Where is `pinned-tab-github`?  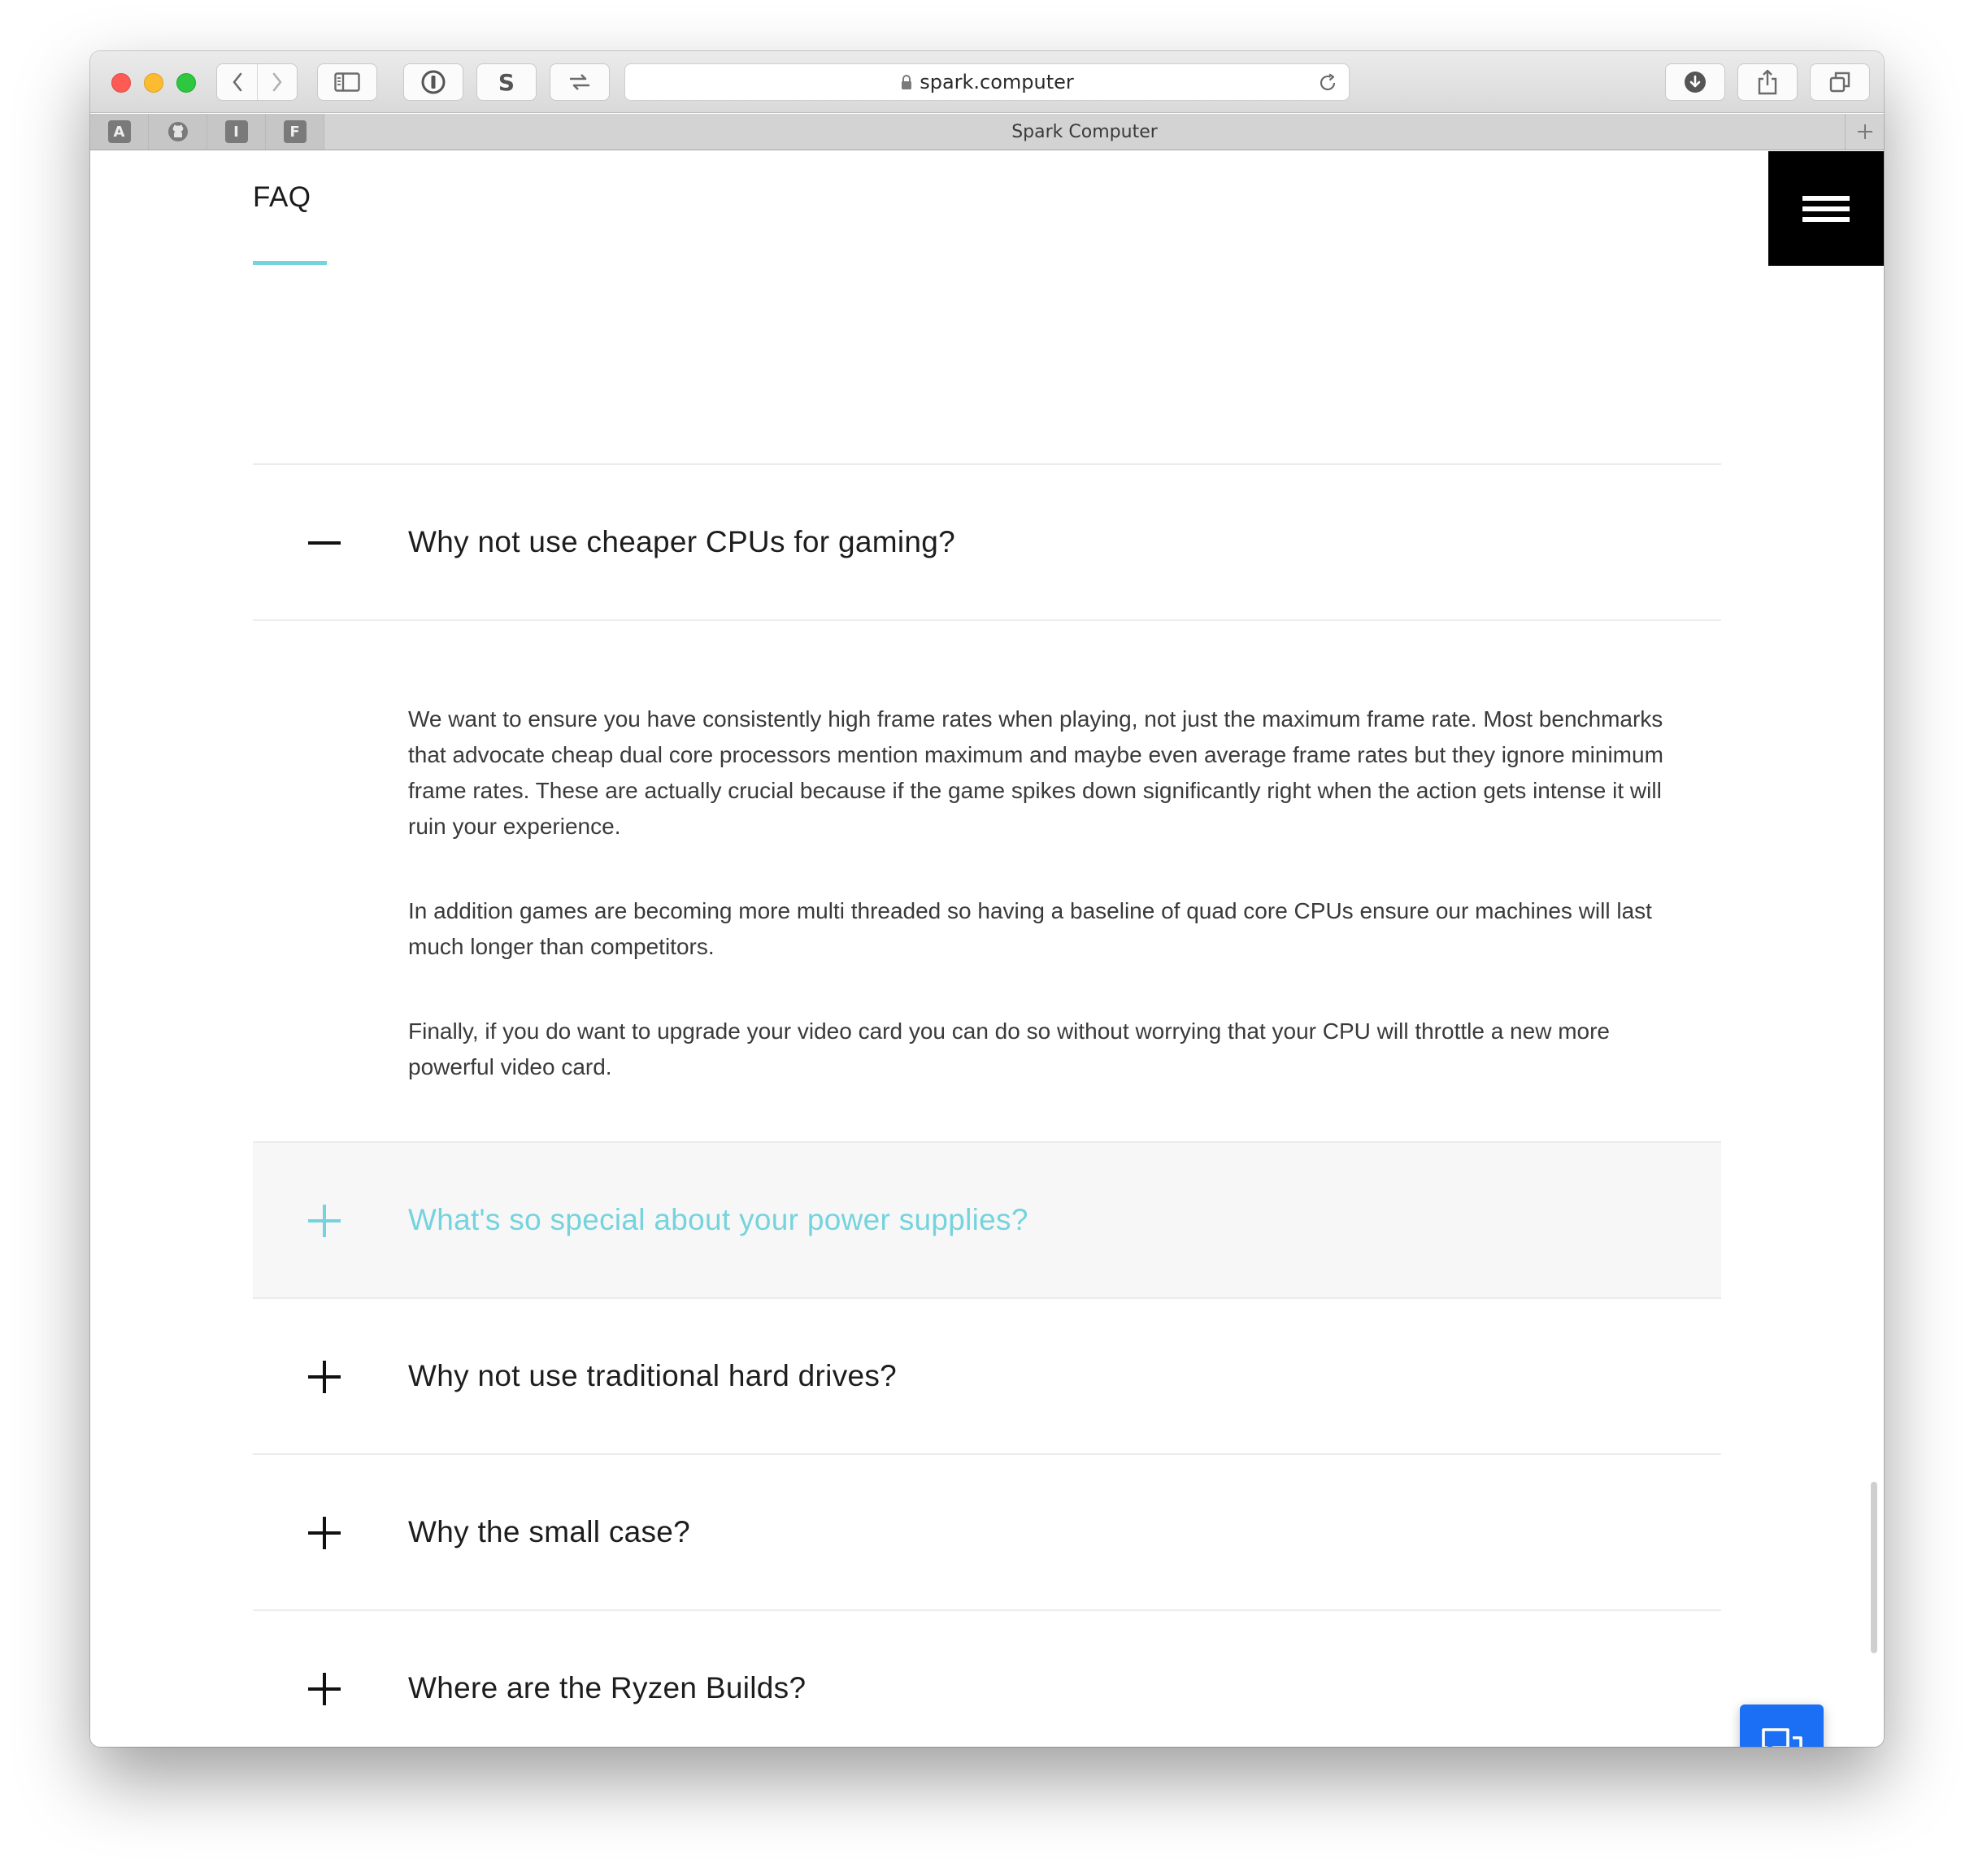
pinned-tab-github is located at coordinates (178, 132).